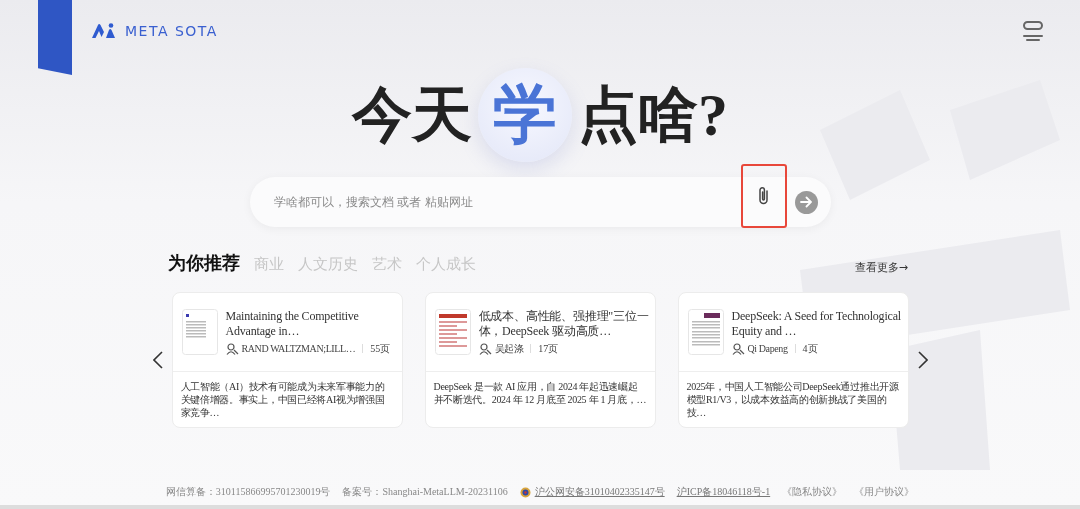  What do you see at coordinates (884, 492) in the screenshot?
I see `footer-text: 《用户协议》` at bounding box center [884, 492].